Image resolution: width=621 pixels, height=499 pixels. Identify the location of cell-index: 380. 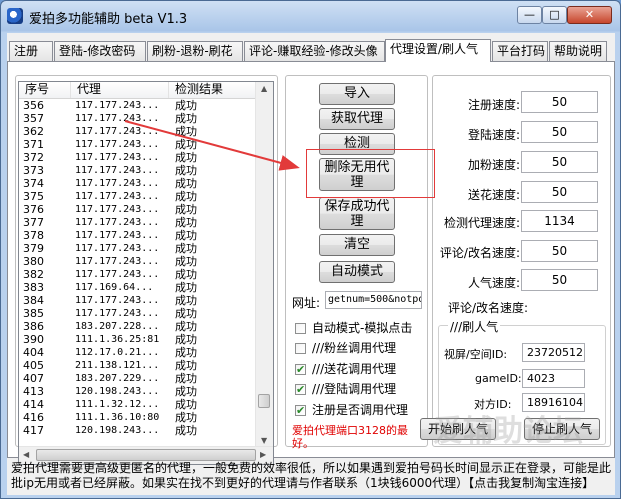
(33, 261).